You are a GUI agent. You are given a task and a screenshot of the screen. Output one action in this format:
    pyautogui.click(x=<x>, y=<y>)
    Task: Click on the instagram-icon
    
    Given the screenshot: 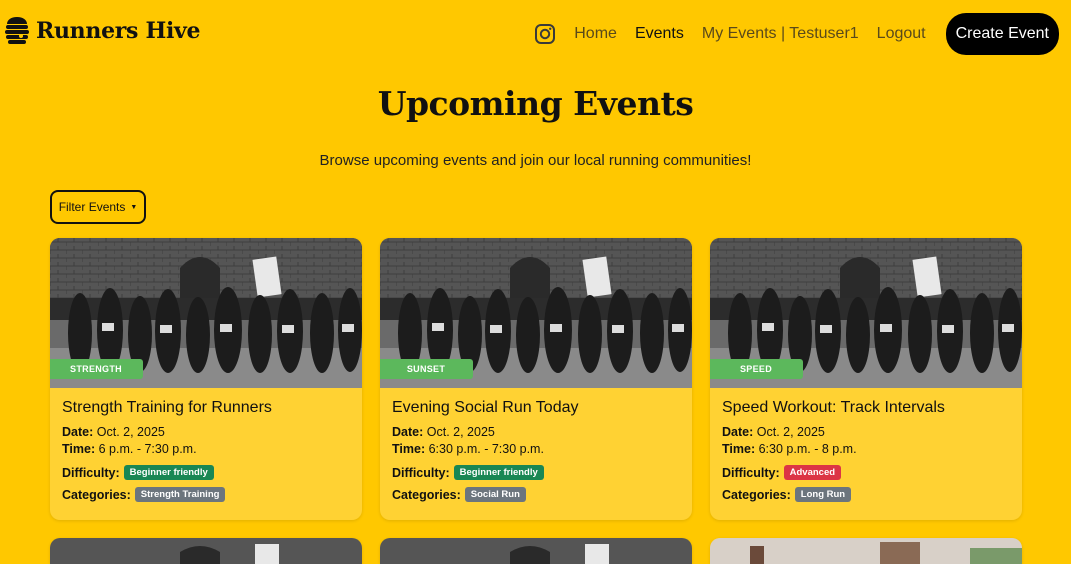 What is the action you would take?
    pyautogui.click(x=545, y=34)
    